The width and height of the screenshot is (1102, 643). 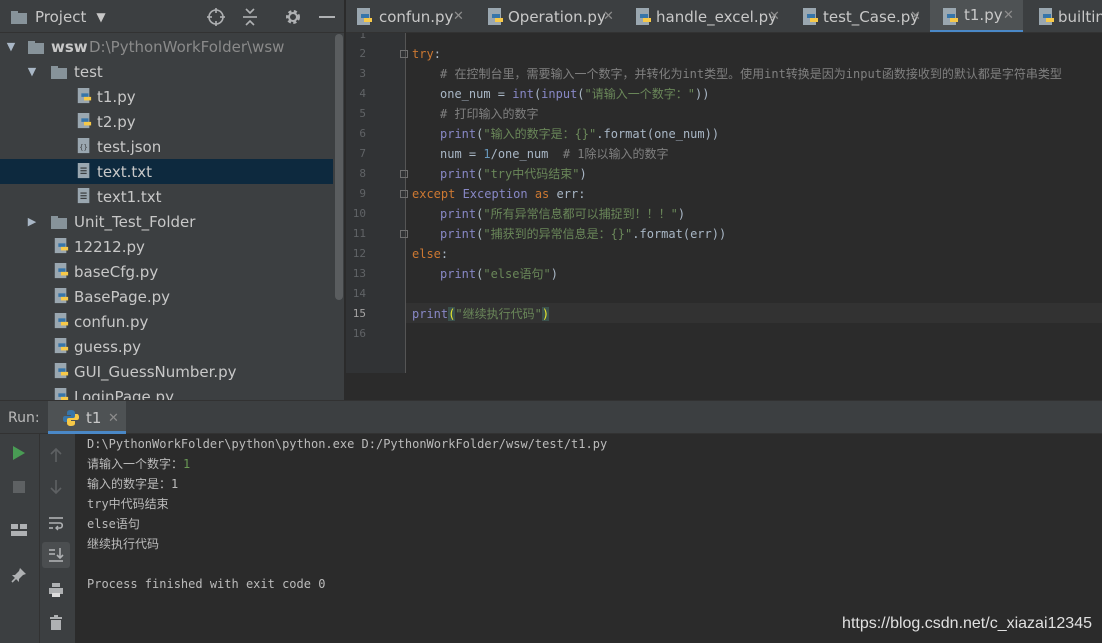 I want to click on pin-icon, so click(x=18, y=575).